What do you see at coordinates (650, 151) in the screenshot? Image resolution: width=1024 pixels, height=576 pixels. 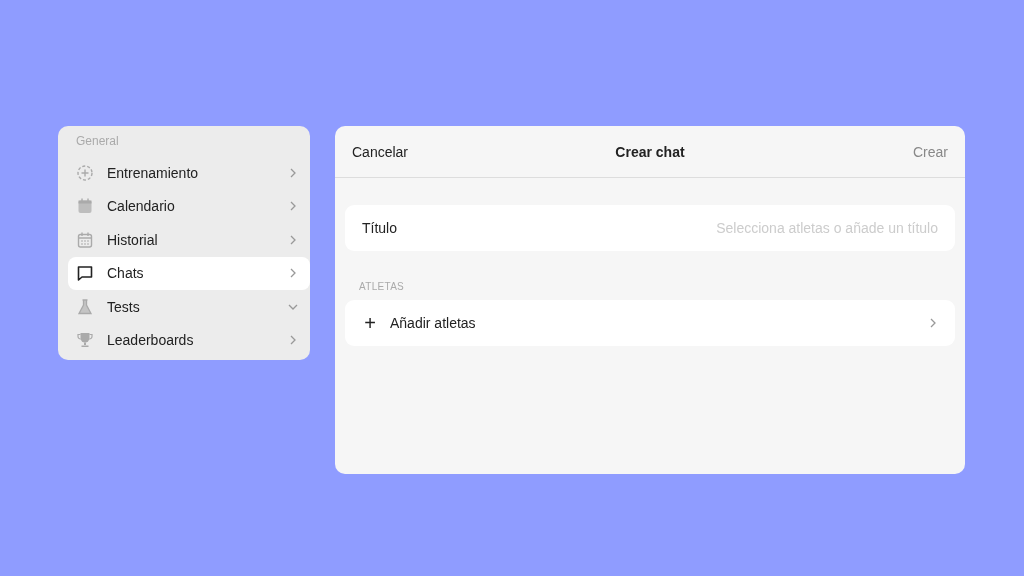 I see `dialog-title: Crear chat` at bounding box center [650, 151].